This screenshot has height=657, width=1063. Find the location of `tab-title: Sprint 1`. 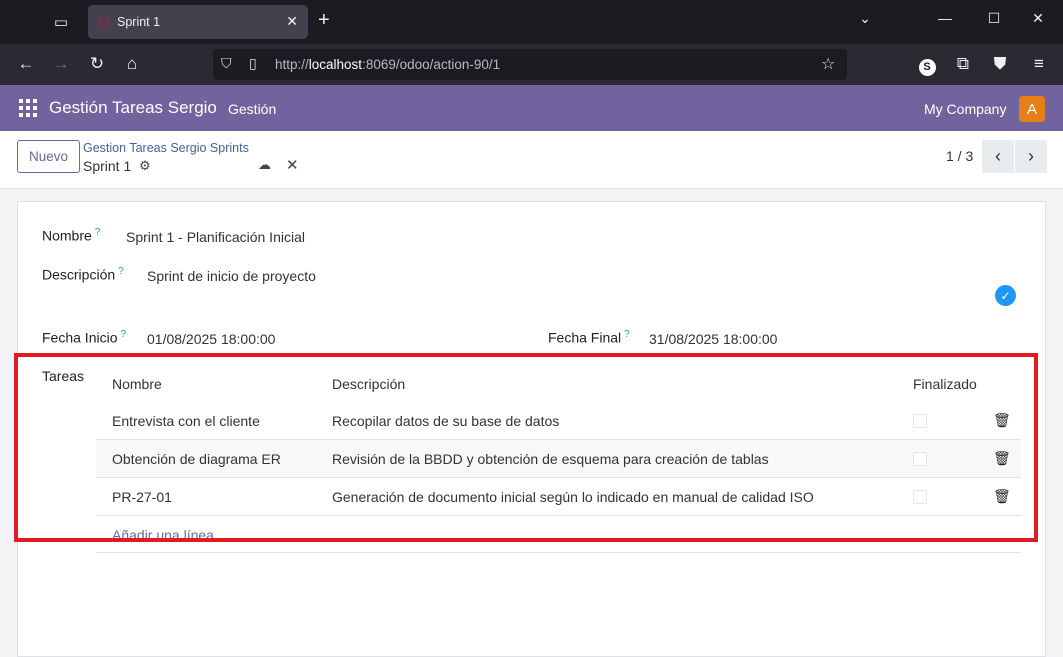

tab-title: Sprint 1 is located at coordinates (139, 22).